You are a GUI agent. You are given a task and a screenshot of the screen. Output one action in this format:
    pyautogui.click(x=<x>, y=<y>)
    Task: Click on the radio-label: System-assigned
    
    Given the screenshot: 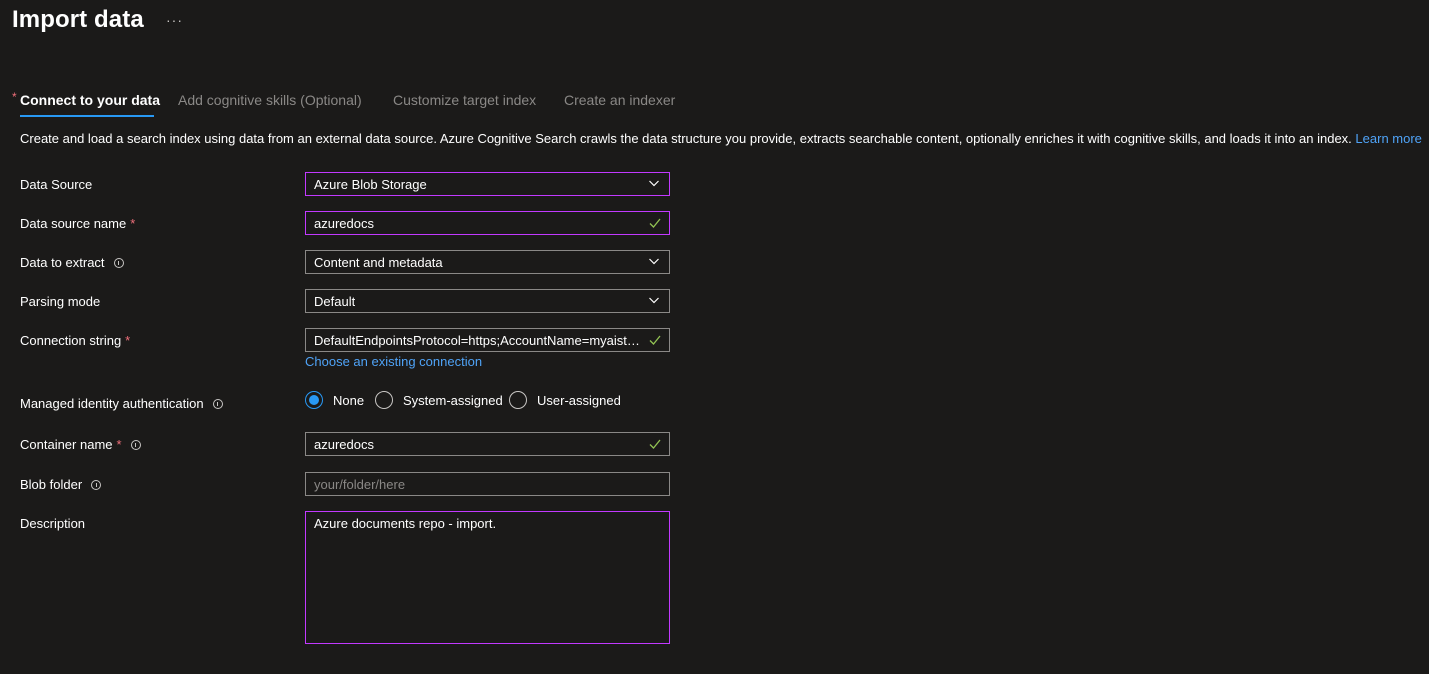 What is the action you would take?
    pyautogui.click(x=453, y=400)
    